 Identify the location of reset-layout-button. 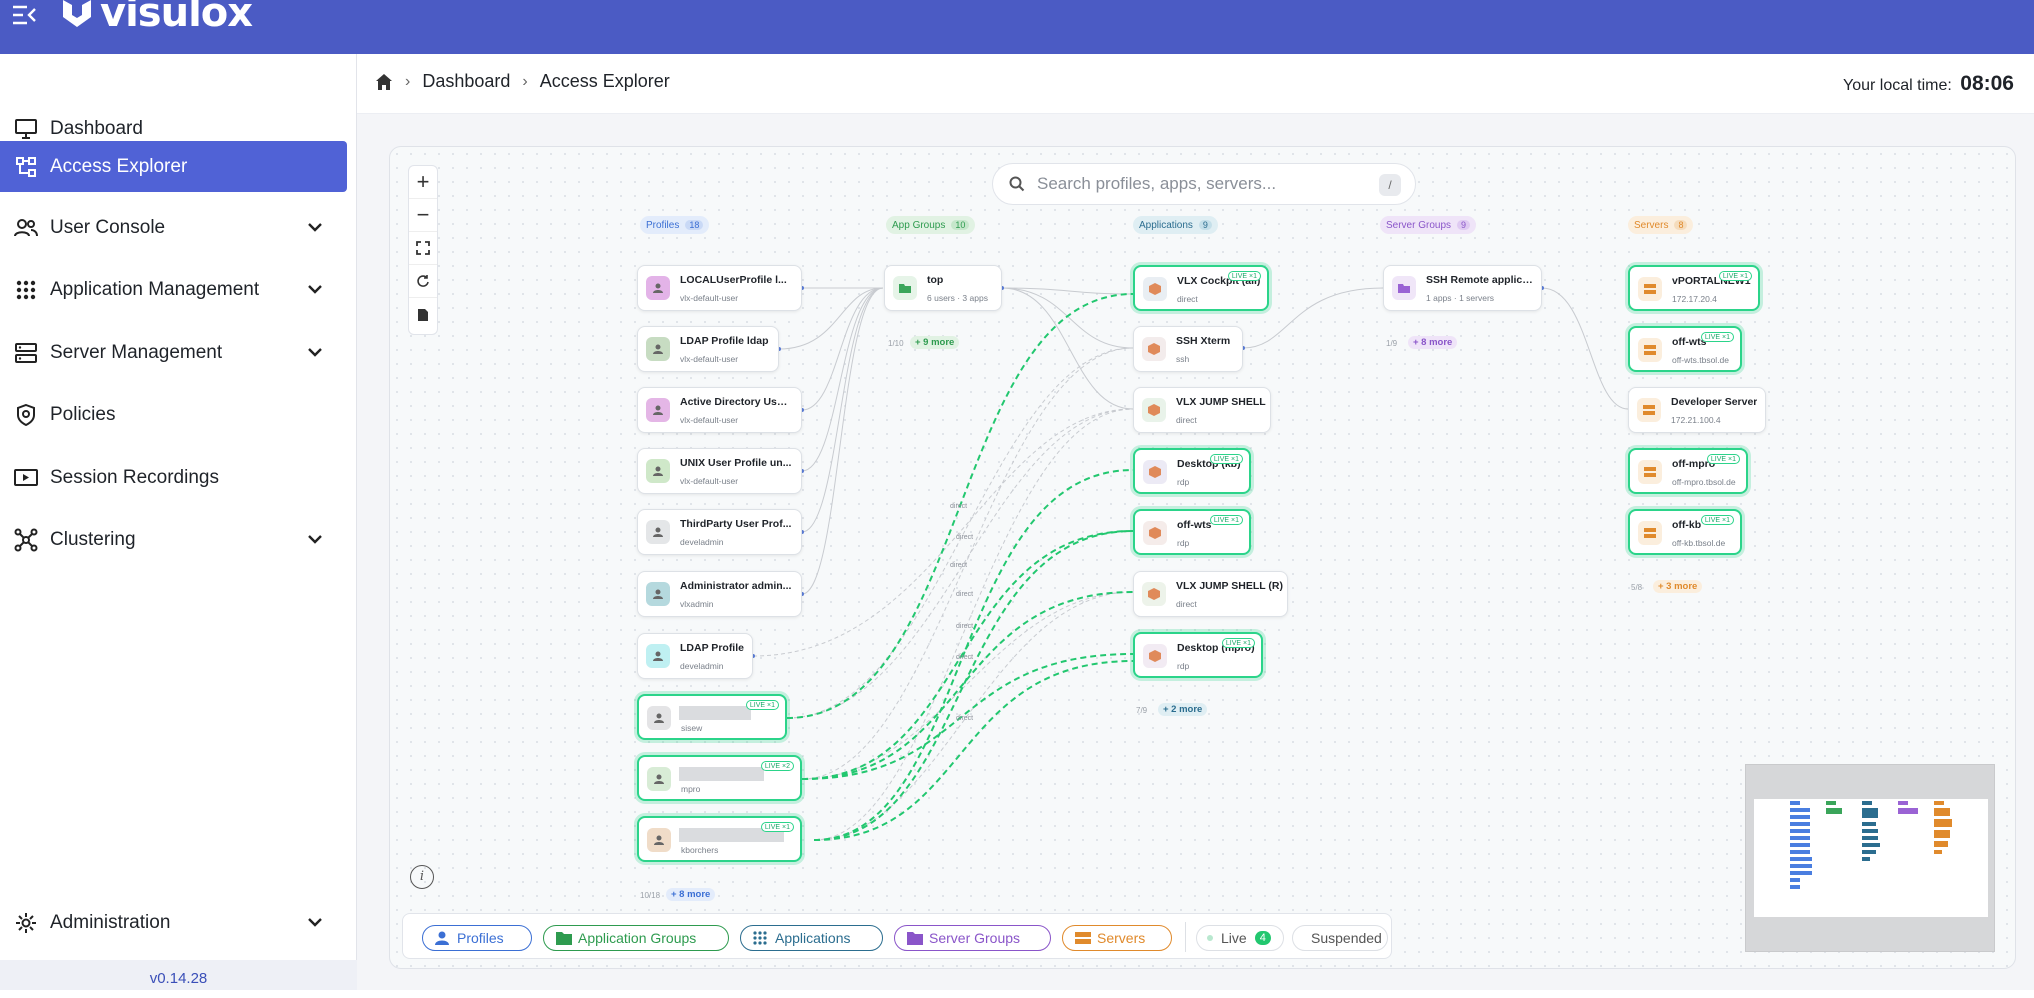
(423, 281).